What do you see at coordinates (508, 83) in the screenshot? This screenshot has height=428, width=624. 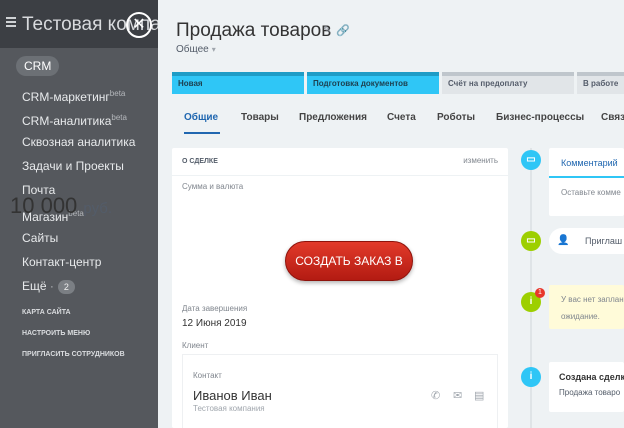 I see `stage-prepayment-invoice: Счёт на предоплату` at bounding box center [508, 83].